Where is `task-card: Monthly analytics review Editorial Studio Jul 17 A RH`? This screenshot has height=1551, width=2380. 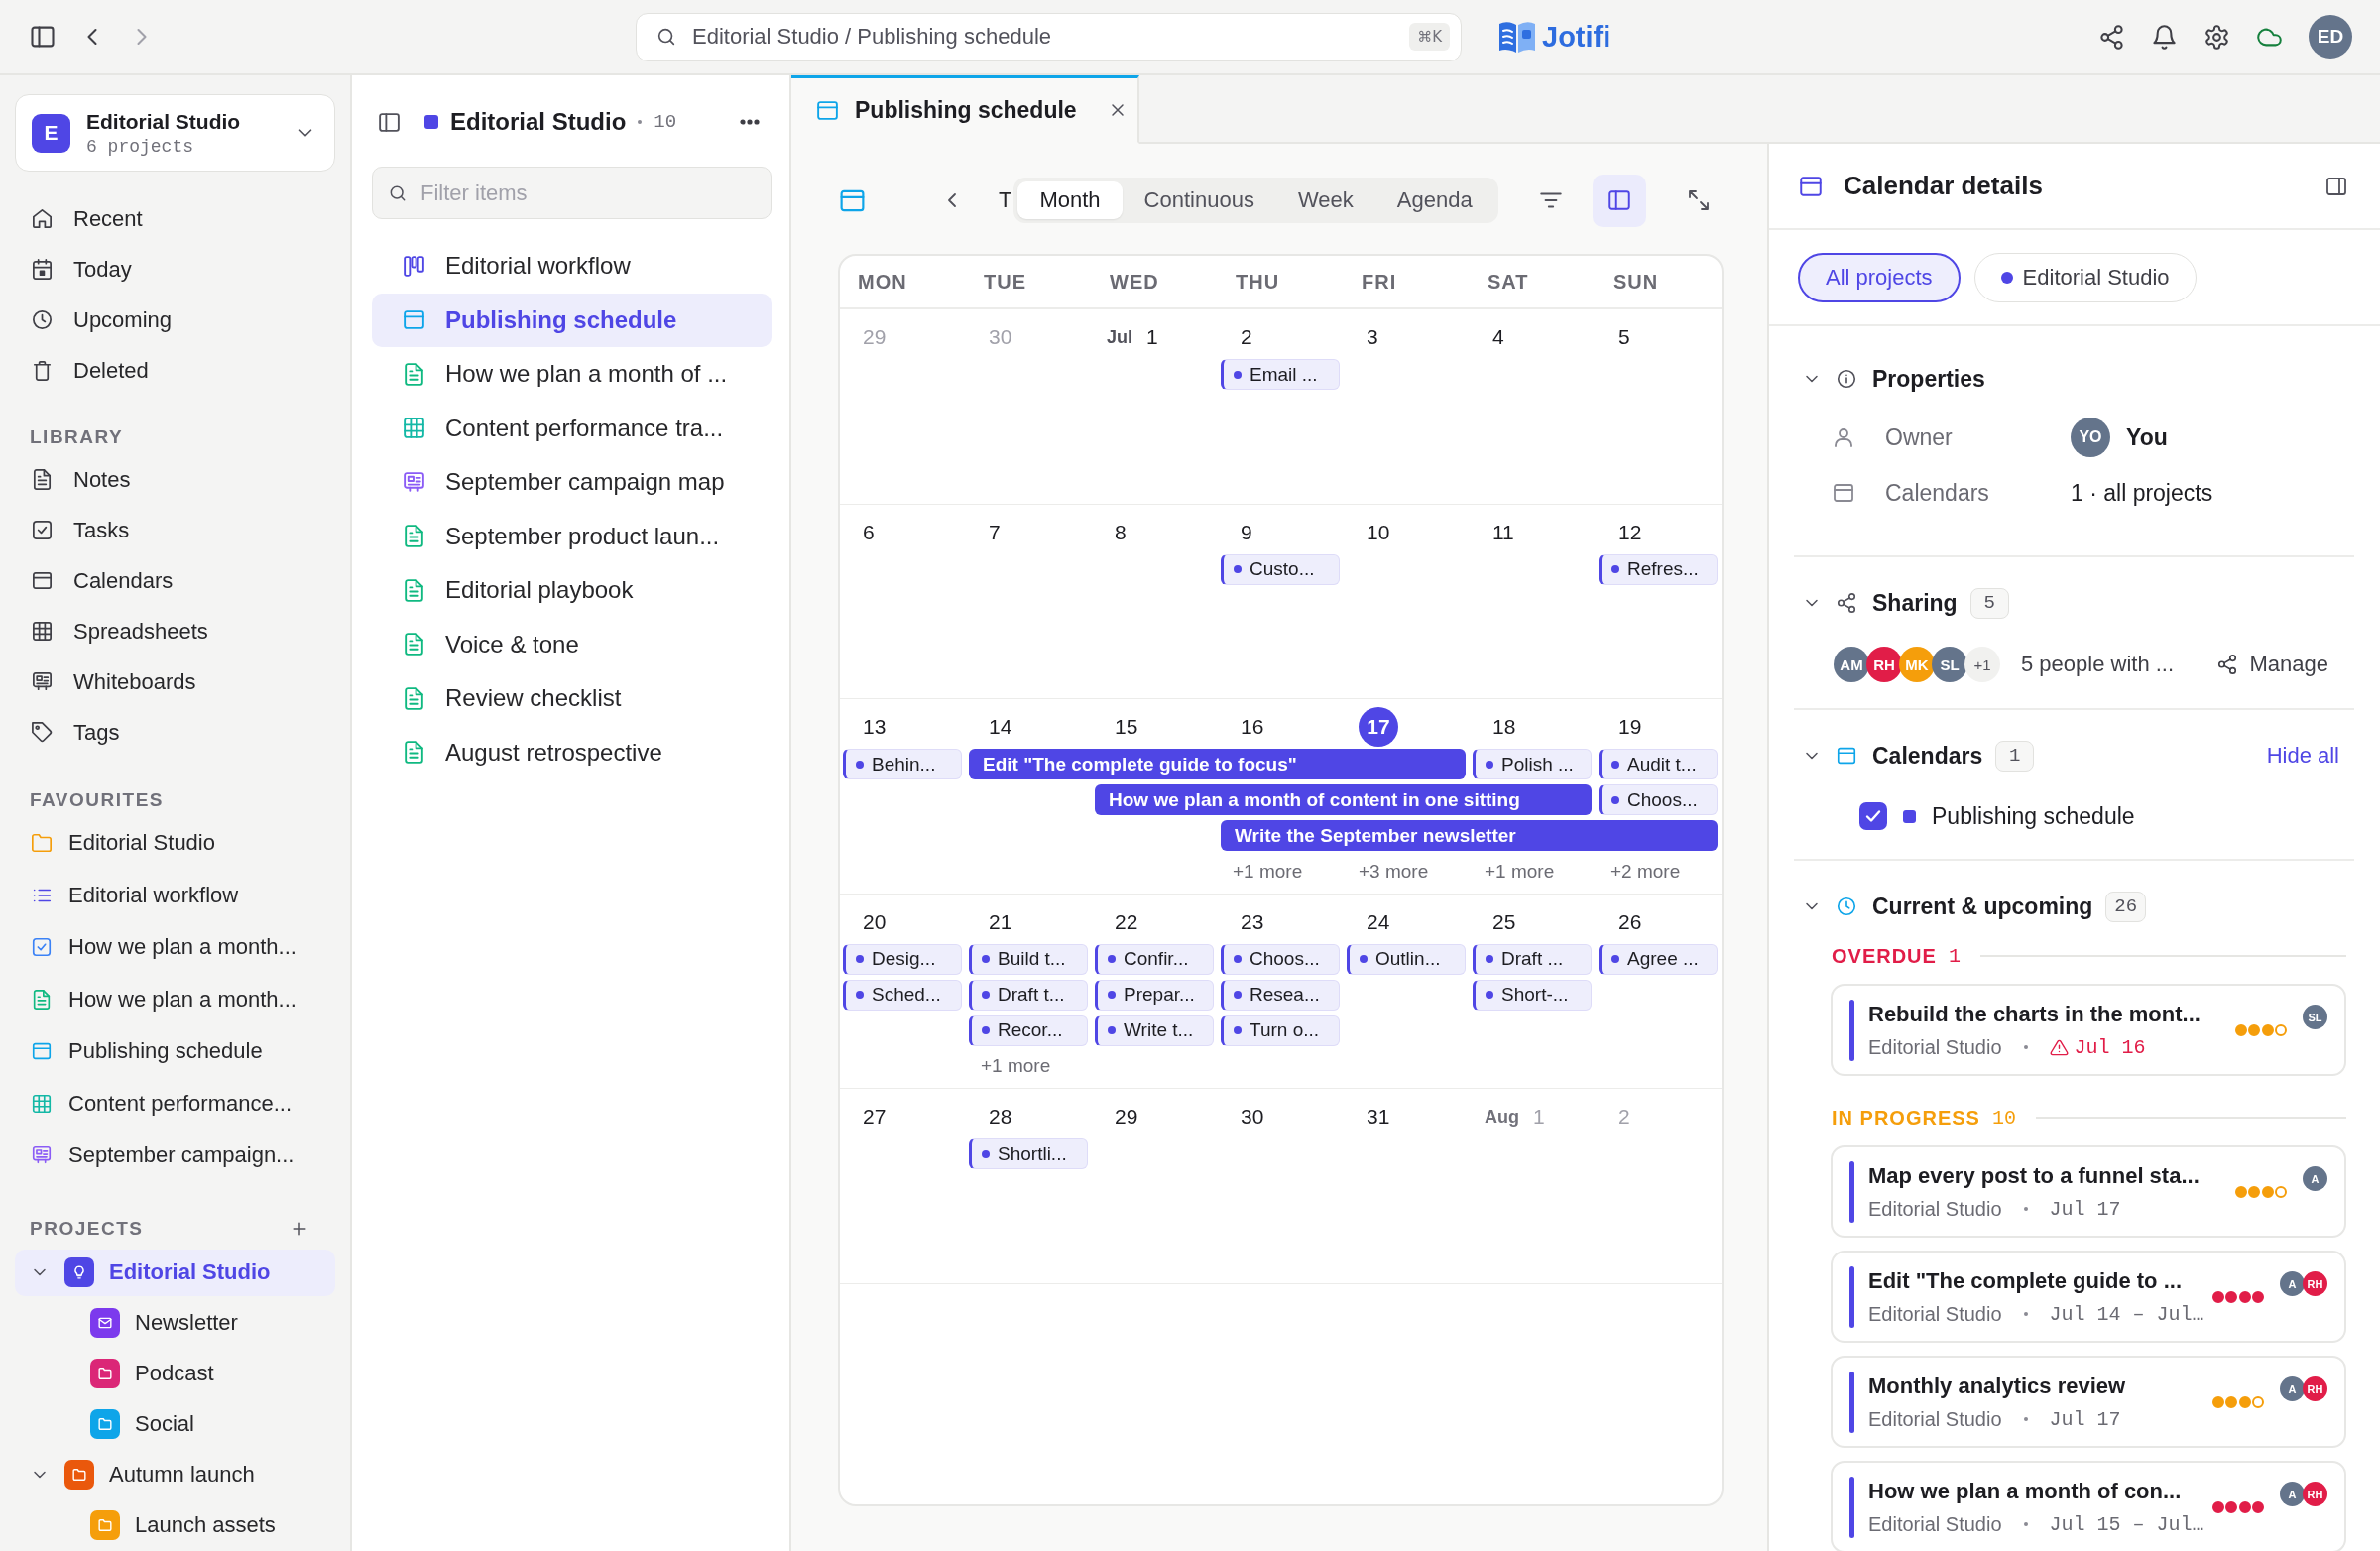
task-card: Monthly analytics review Editorial Studio Jul 17 A RH is located at coordinates (2088, 1402).